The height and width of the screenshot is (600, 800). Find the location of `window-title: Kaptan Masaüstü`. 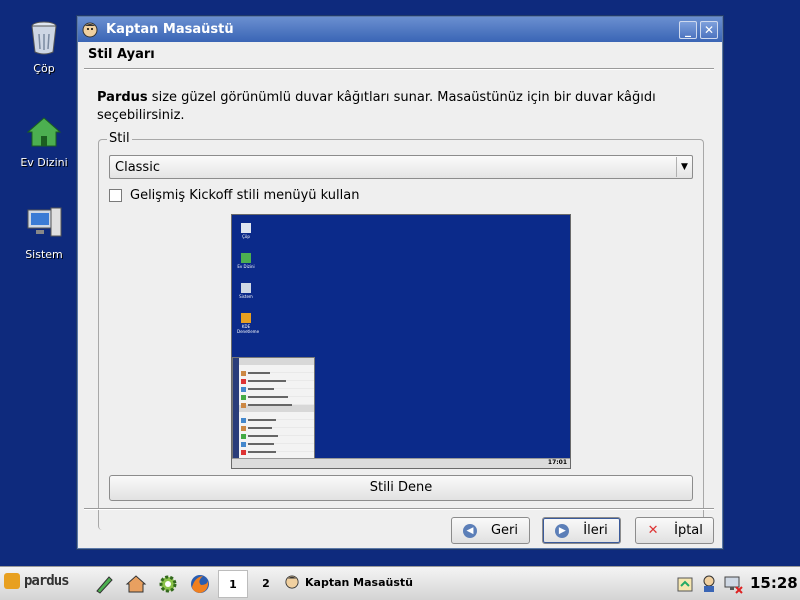

window-title: Kaptan Masaüstü is located at coordinates (170, 29).